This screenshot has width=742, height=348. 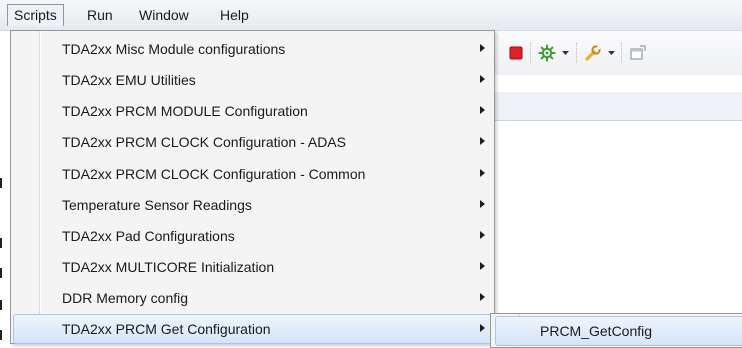 I want to click on menu-item-label: TDA2xx PRCM CLOCK Configuration - ADAS, so click(x=204, y=142).